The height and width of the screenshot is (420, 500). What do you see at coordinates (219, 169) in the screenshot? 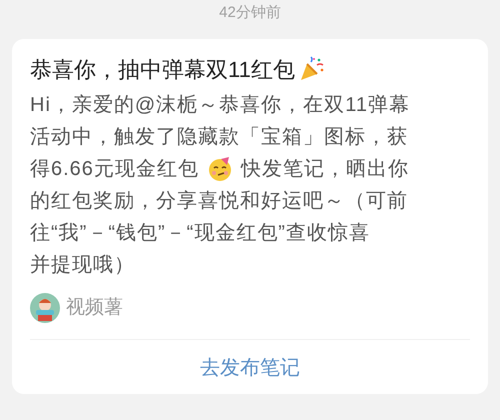
I see `party-face-icon` at bounding box center [219, 169].